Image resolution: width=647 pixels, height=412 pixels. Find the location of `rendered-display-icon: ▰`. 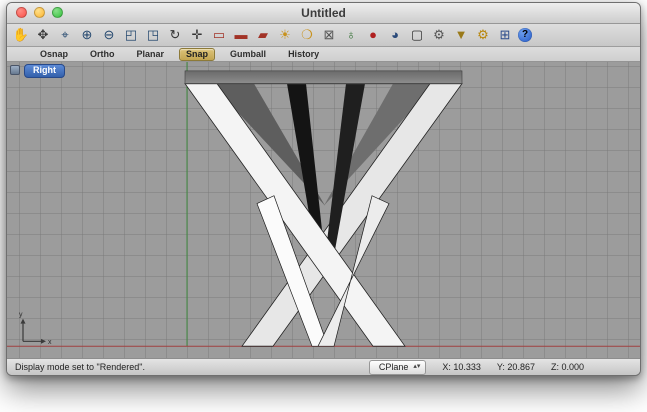

rendered-display-icon: ▰ is located at coordinates (263, 35).